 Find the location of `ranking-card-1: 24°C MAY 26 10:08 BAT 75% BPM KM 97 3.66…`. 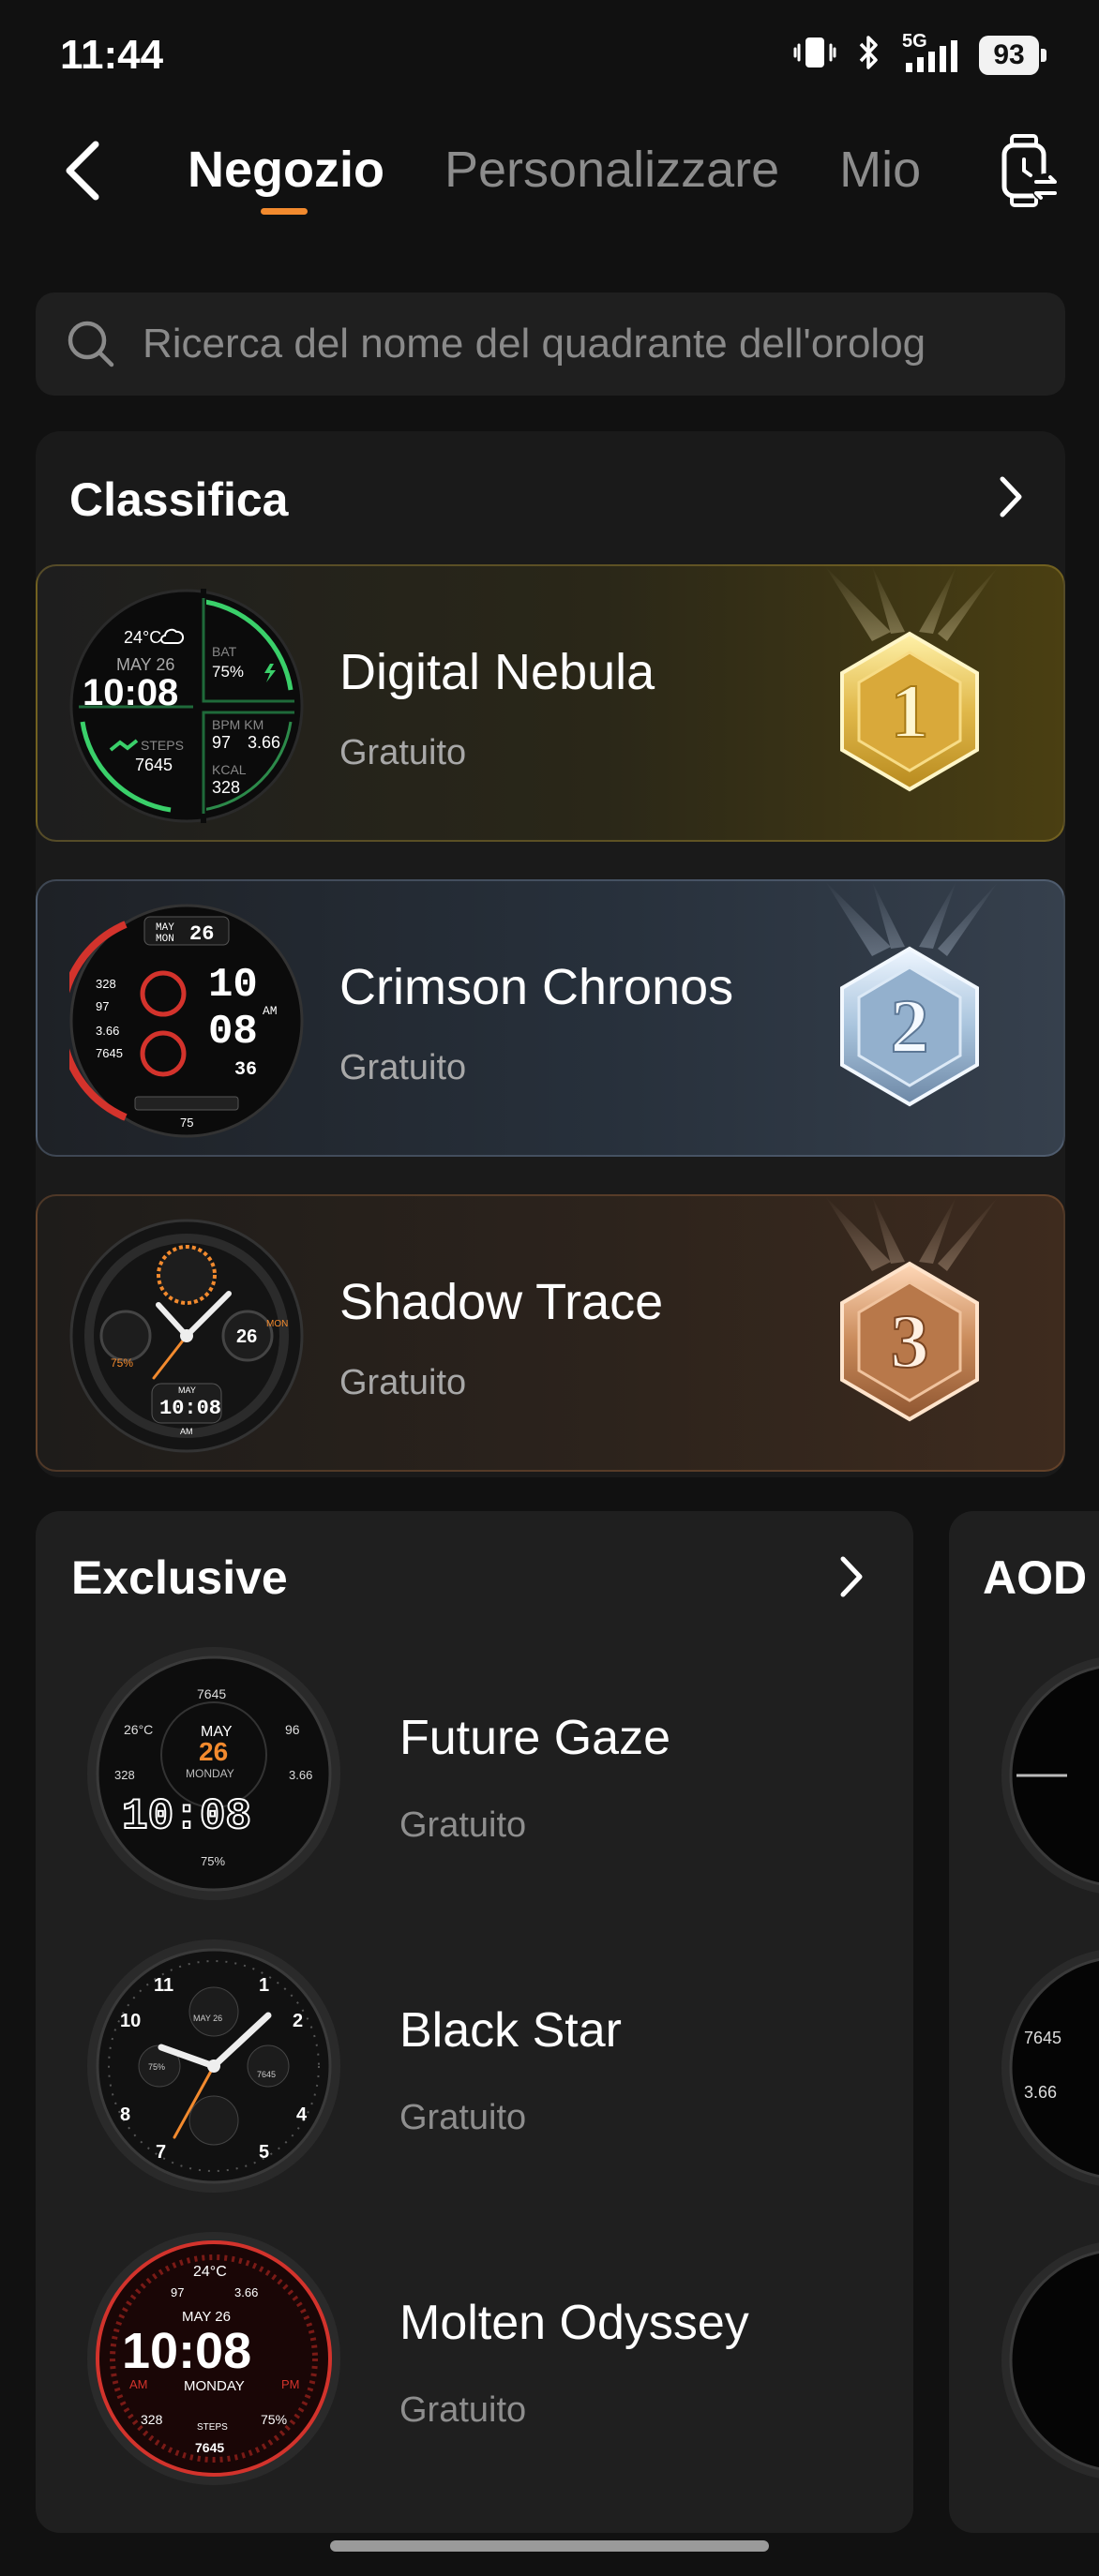

ranking-card-1: 24°C MAY 26 10:08 BAT 75% BPM KM 97 3.66… is located at coordinates (550, 703).